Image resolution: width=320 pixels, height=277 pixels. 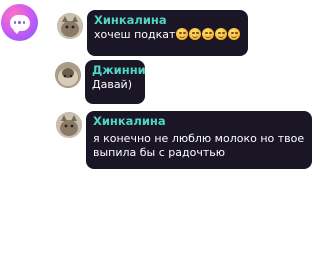 I want to click on chat-bubble-icon, so click(x=19, y=24).